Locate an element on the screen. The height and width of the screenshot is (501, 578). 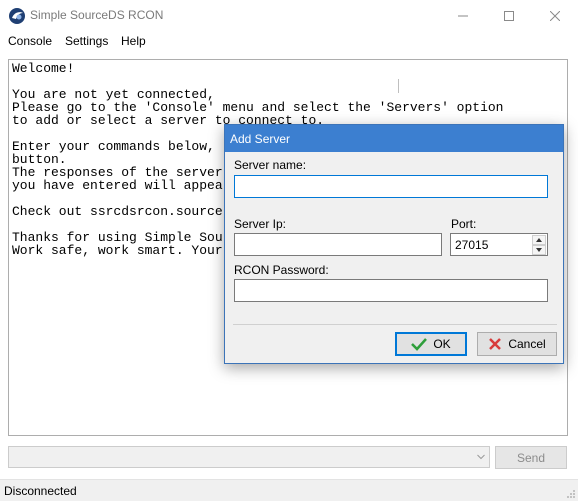
menu-help: Help is located at coordinates (133, 41).